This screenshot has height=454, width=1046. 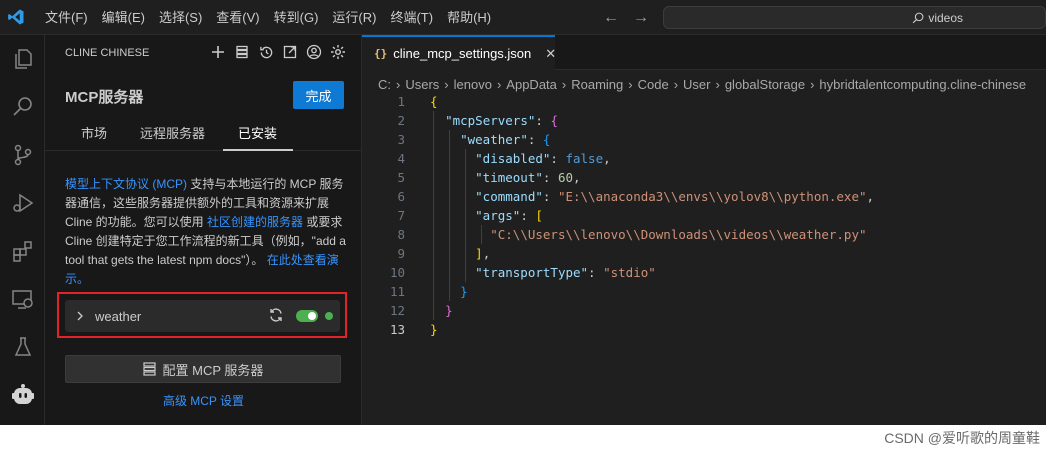 What do you see at coordinates (531, 84) in the screenshot?
I see `breadcrumb-item: AppData` at bounding box center [531, 84].